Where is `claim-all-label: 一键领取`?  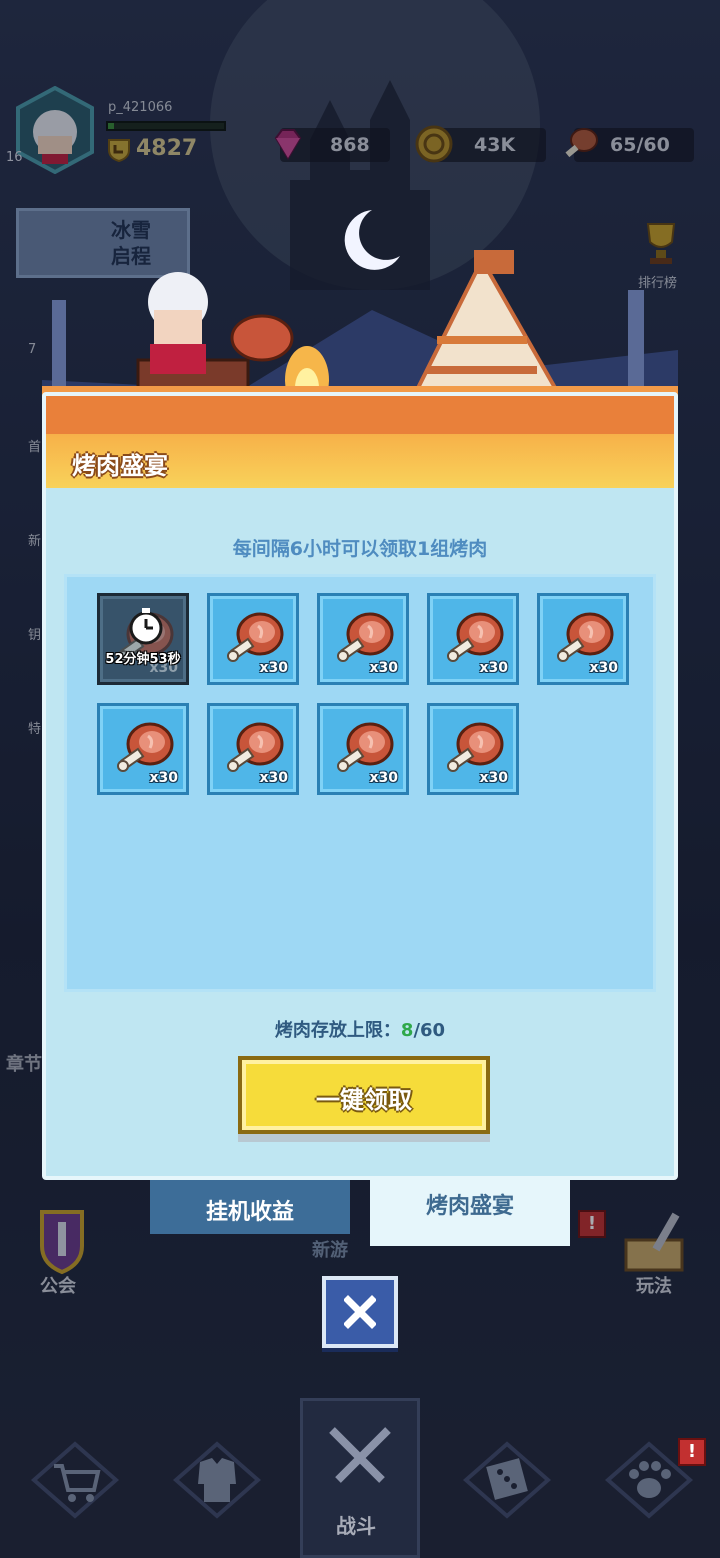
claim-all-label: 一键领取 is located at coordinates (364, 1100).